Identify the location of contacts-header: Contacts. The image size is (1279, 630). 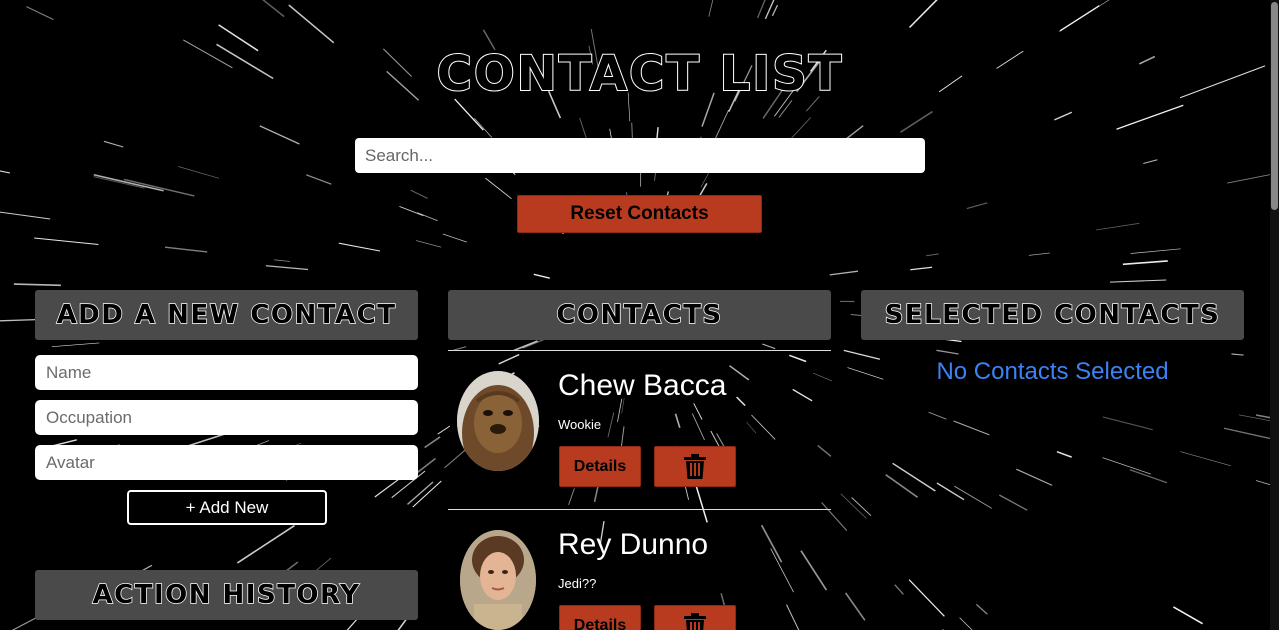
(639, 315).